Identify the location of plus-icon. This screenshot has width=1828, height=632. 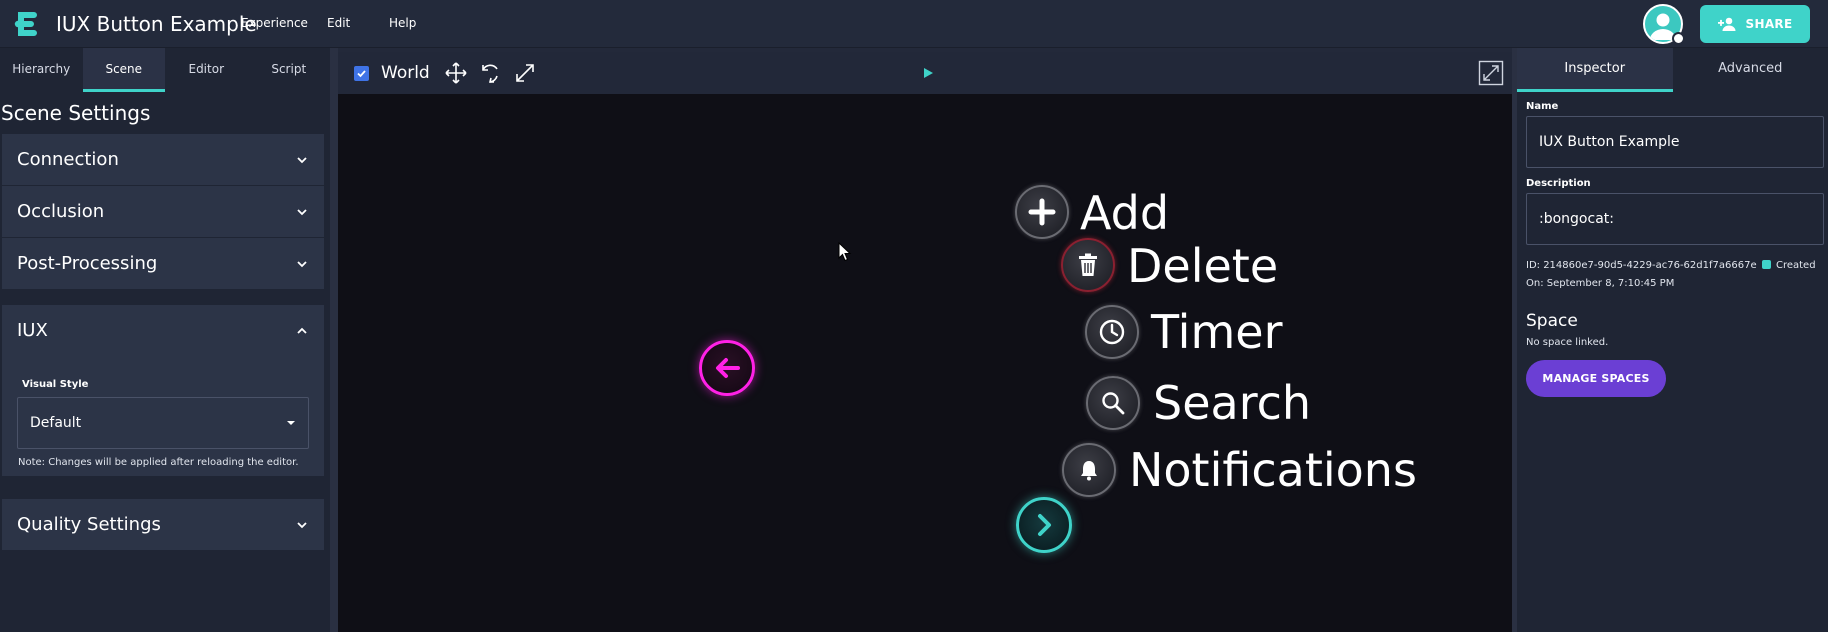
(1042, 212).